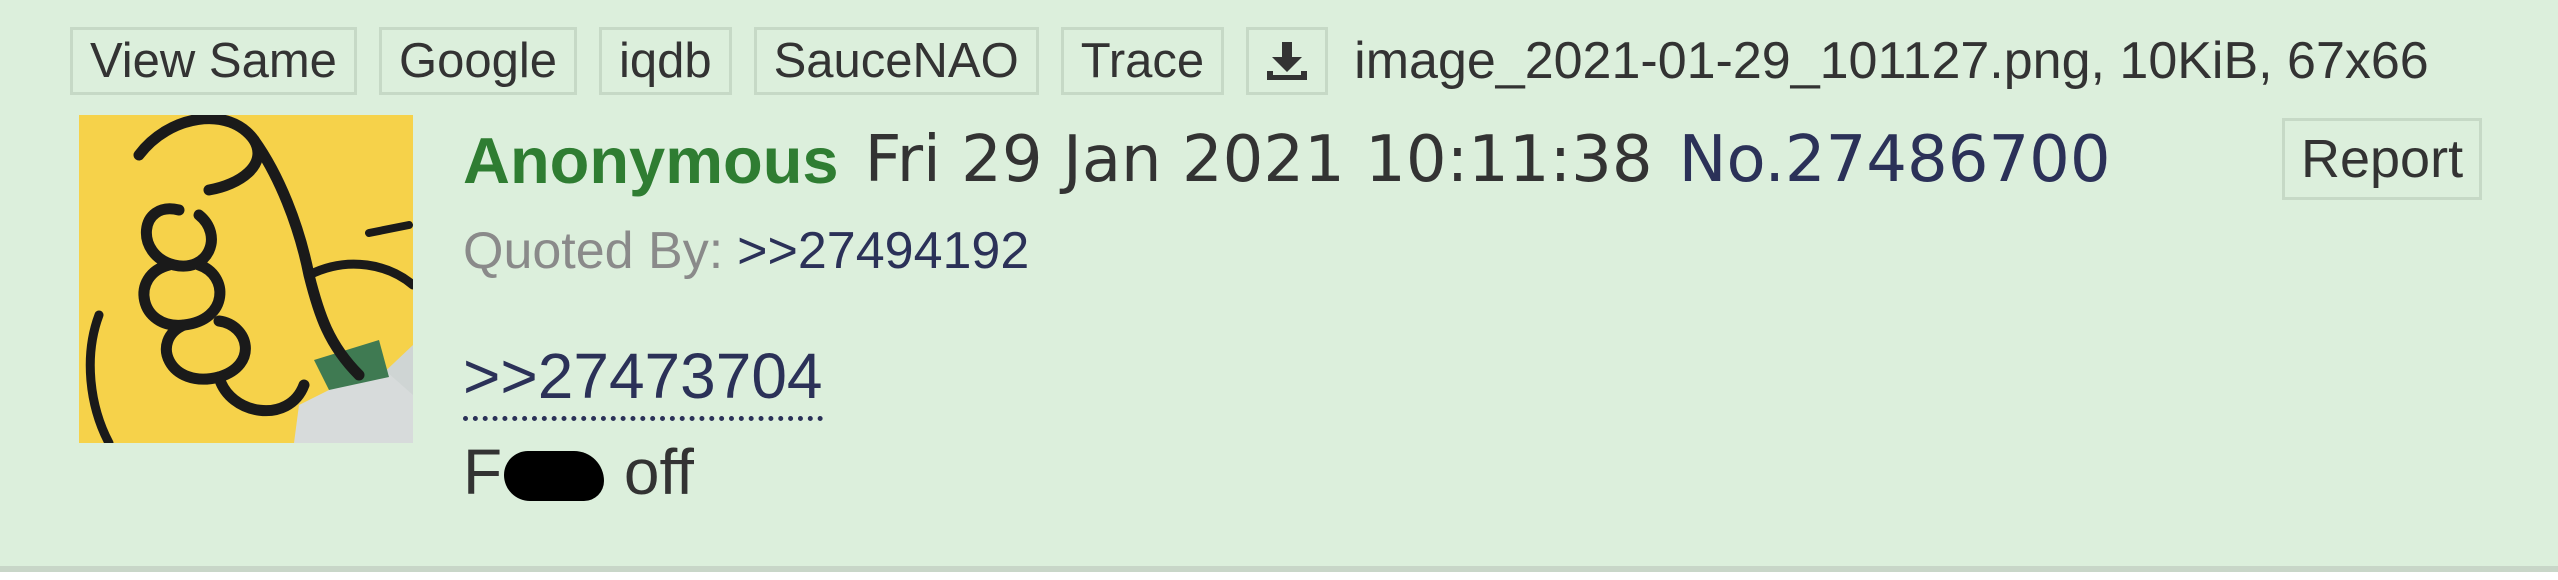 The image size is (2558, 580). What do you see at coordinates (643, 378) in the screenshot?
I see `quote-link: >>27473704` at bounding box center [643, 378].